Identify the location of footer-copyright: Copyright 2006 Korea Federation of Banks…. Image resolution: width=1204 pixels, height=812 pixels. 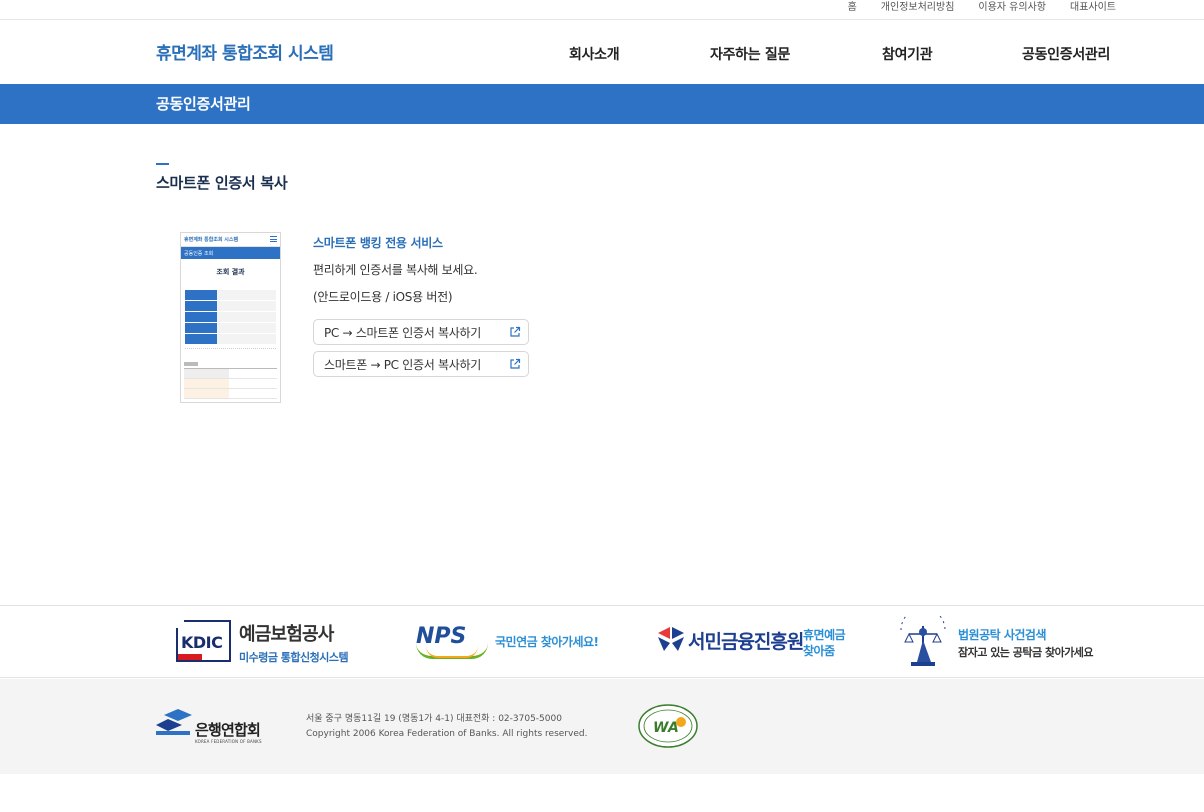
(447, 734).